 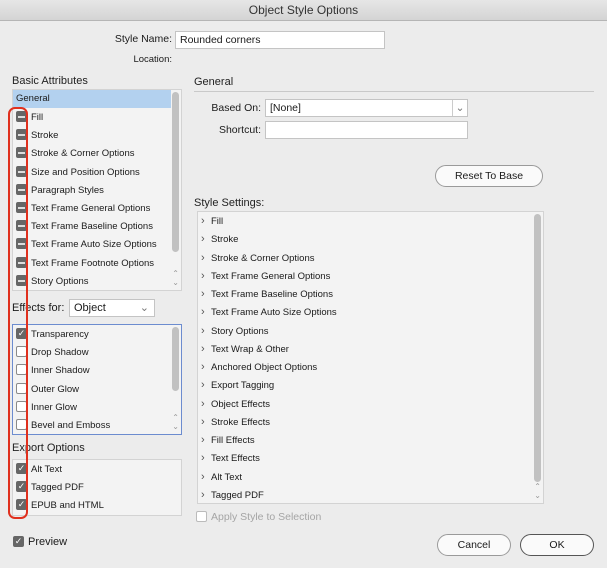 What do you see at coordinates (67, 505) in the screenshot?
I see `item-label: EPUB and HTML` at bounding box center [67, 505].